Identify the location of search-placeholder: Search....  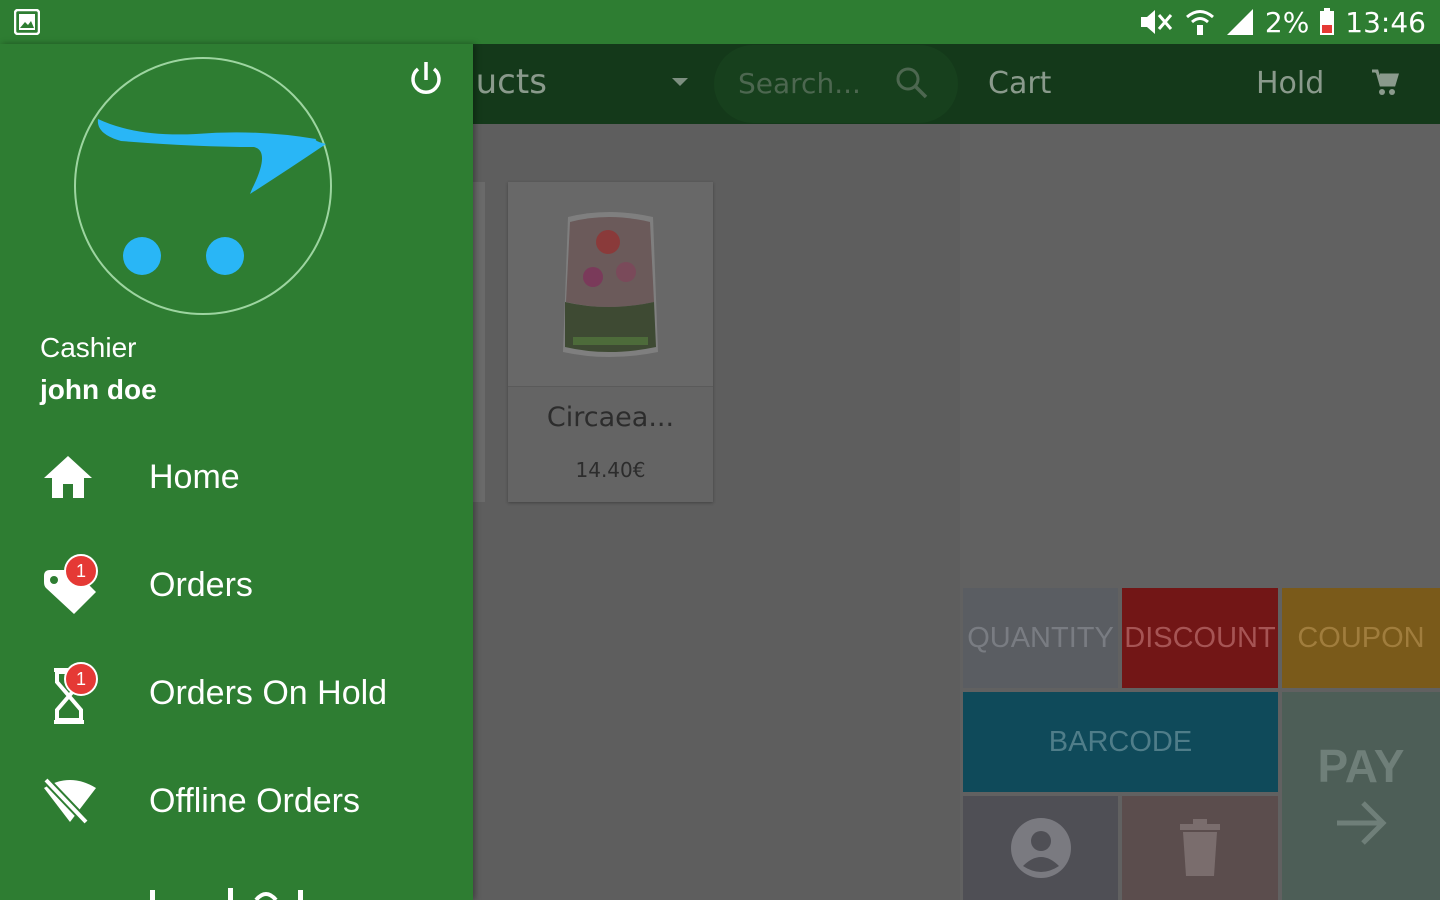
(799, 83).